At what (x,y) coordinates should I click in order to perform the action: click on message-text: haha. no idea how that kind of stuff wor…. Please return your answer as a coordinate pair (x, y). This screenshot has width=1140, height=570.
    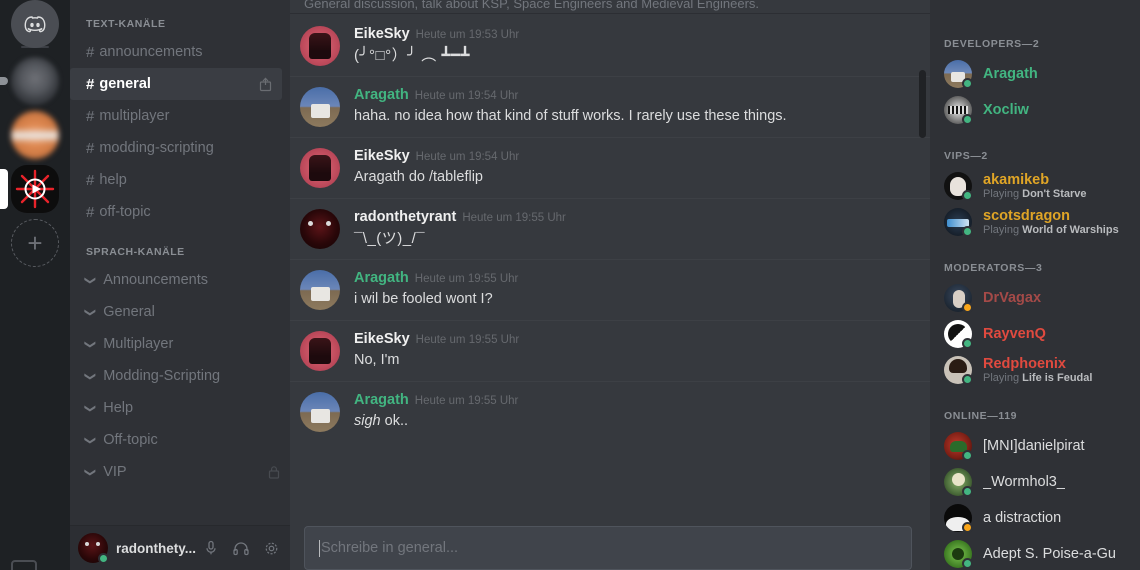
    Looking at the image, I should click on (570, 116).